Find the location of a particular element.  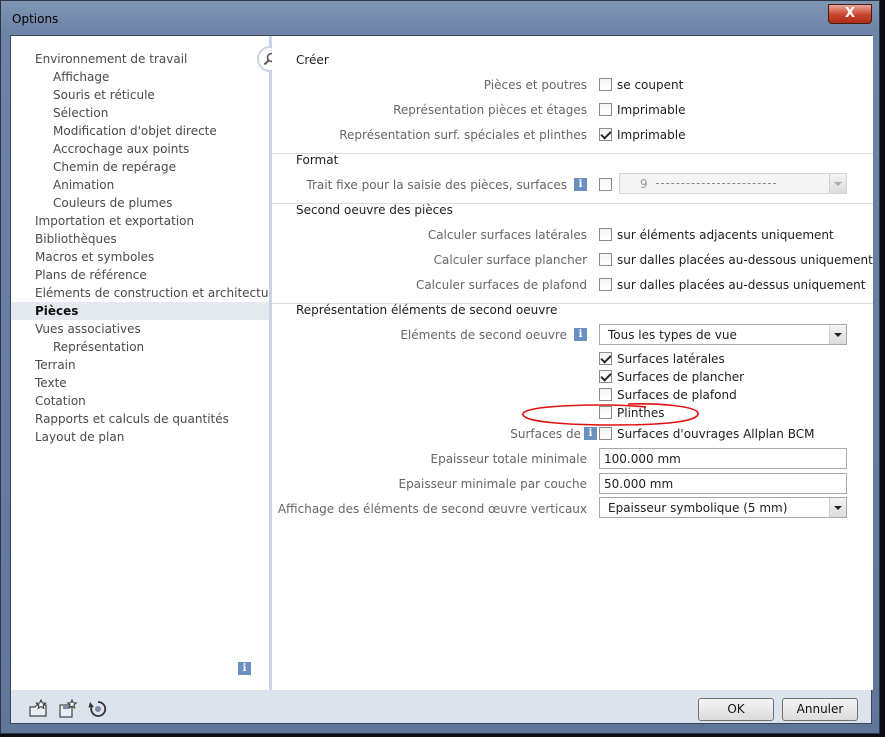

checkbox-elements-adjacents: sur éléments adjacents uniquement is located at coordinates (716, 236).